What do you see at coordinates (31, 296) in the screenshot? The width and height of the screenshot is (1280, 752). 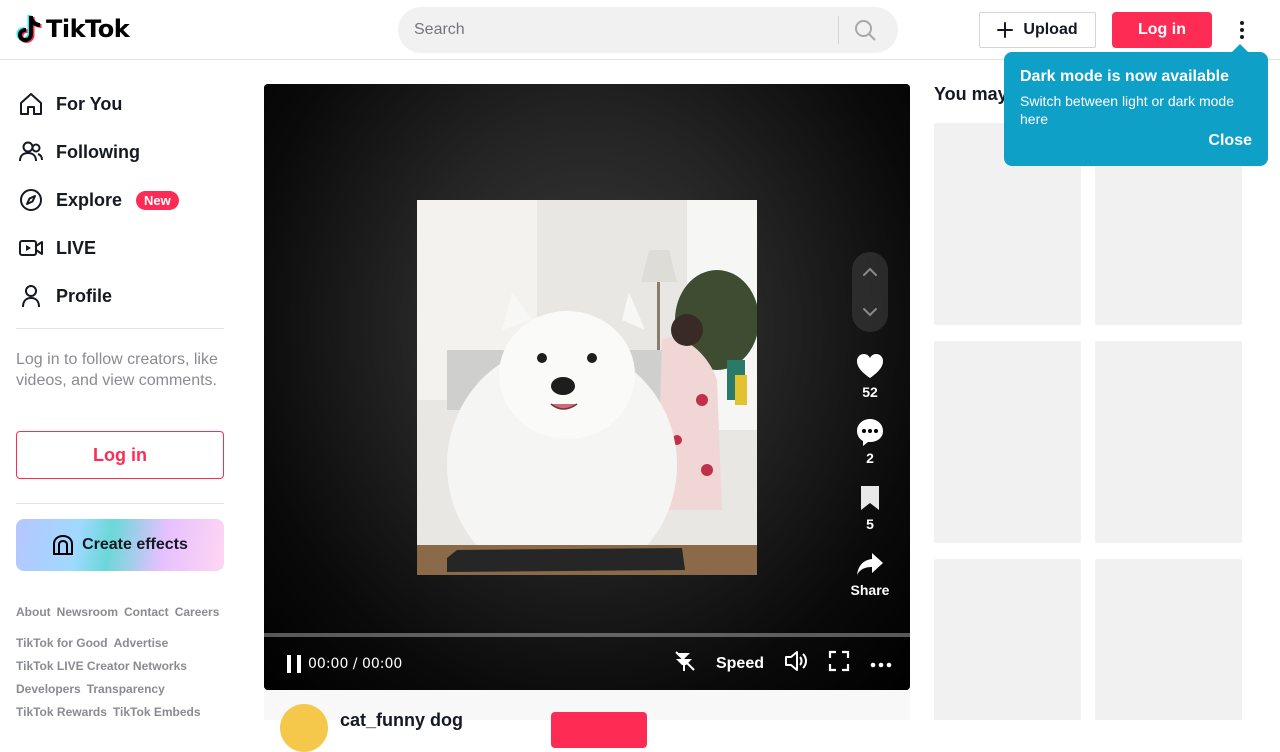 I see `profile-icon` at bounding box center [31, 296].